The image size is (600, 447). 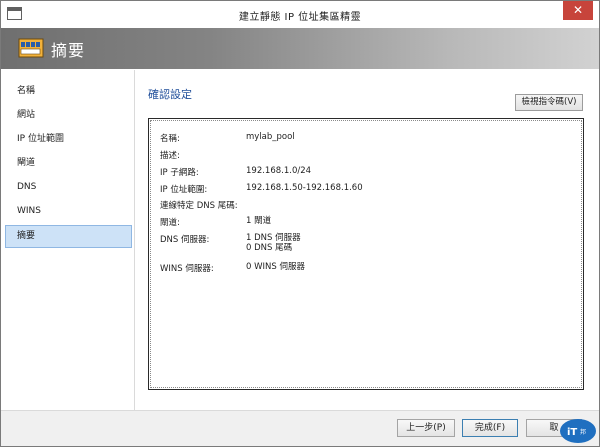 What do you see at coordinates (279, 171) in the screenshot?
I see `summary-value: 192.168.1.0/24` at bounding box center [279, 171].